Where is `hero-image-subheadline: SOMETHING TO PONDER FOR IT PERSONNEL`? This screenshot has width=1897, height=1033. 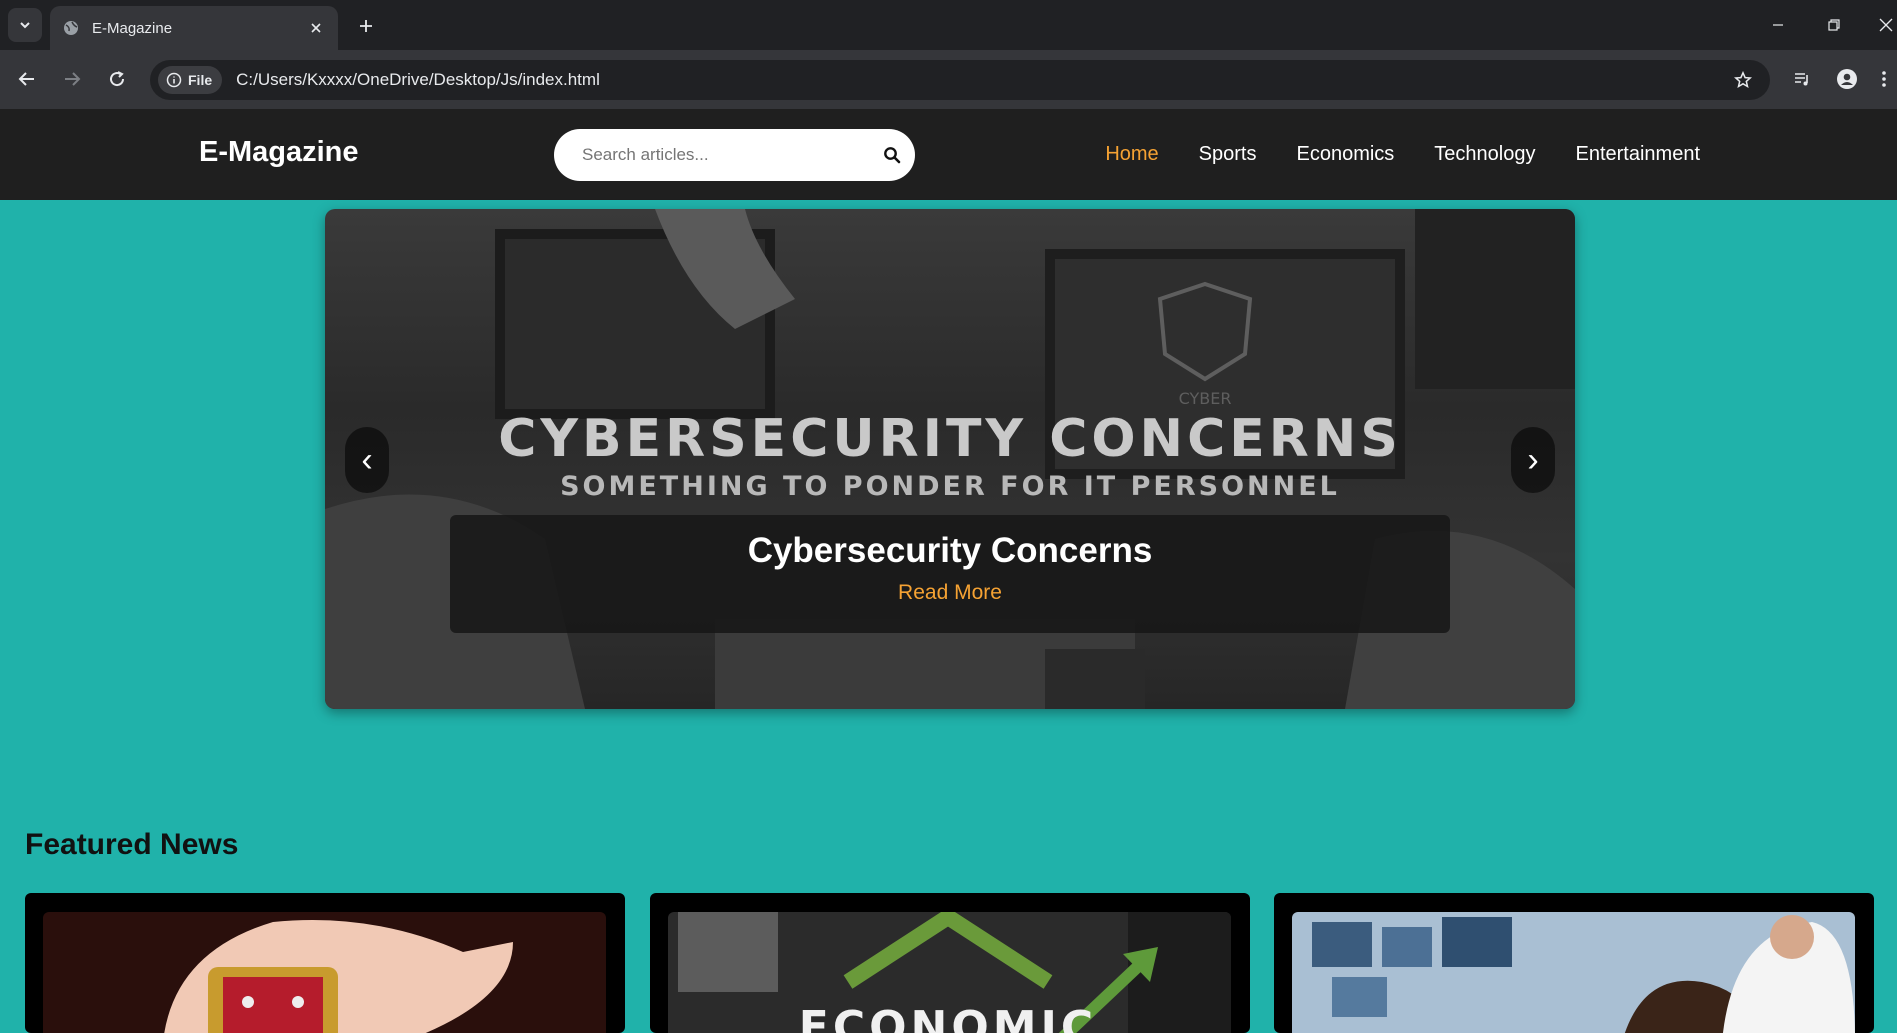 hero-image-subheadline: SOMETHING TO PONDER FOR IT PERSONNEL is located at coordinates (950, 486).